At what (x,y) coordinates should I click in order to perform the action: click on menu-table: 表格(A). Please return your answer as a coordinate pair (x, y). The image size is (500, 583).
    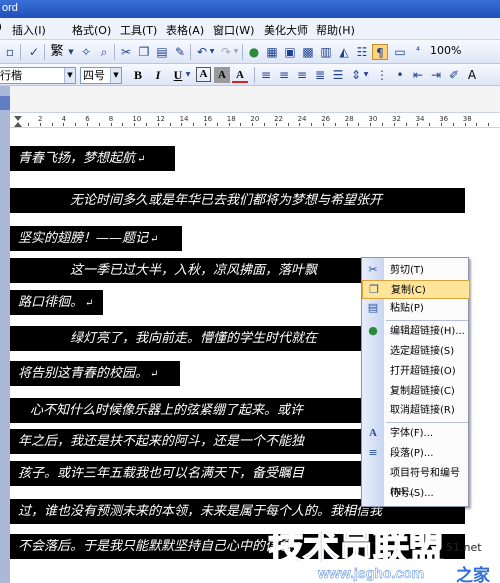
    Looking at the image, I should click on (185, 30).